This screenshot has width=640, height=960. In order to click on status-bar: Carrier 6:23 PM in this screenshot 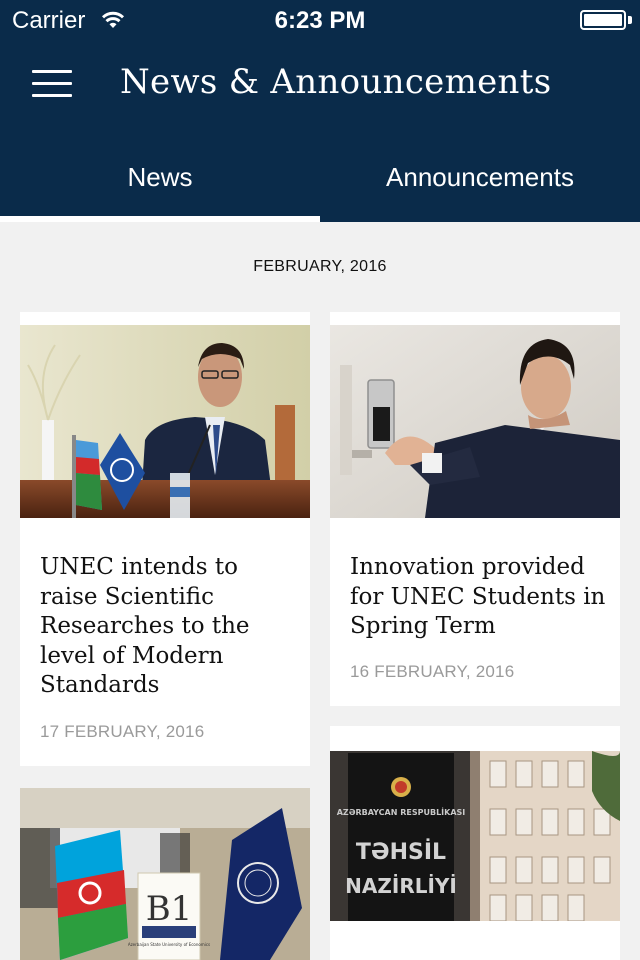, I will do `click(320, 20)`.